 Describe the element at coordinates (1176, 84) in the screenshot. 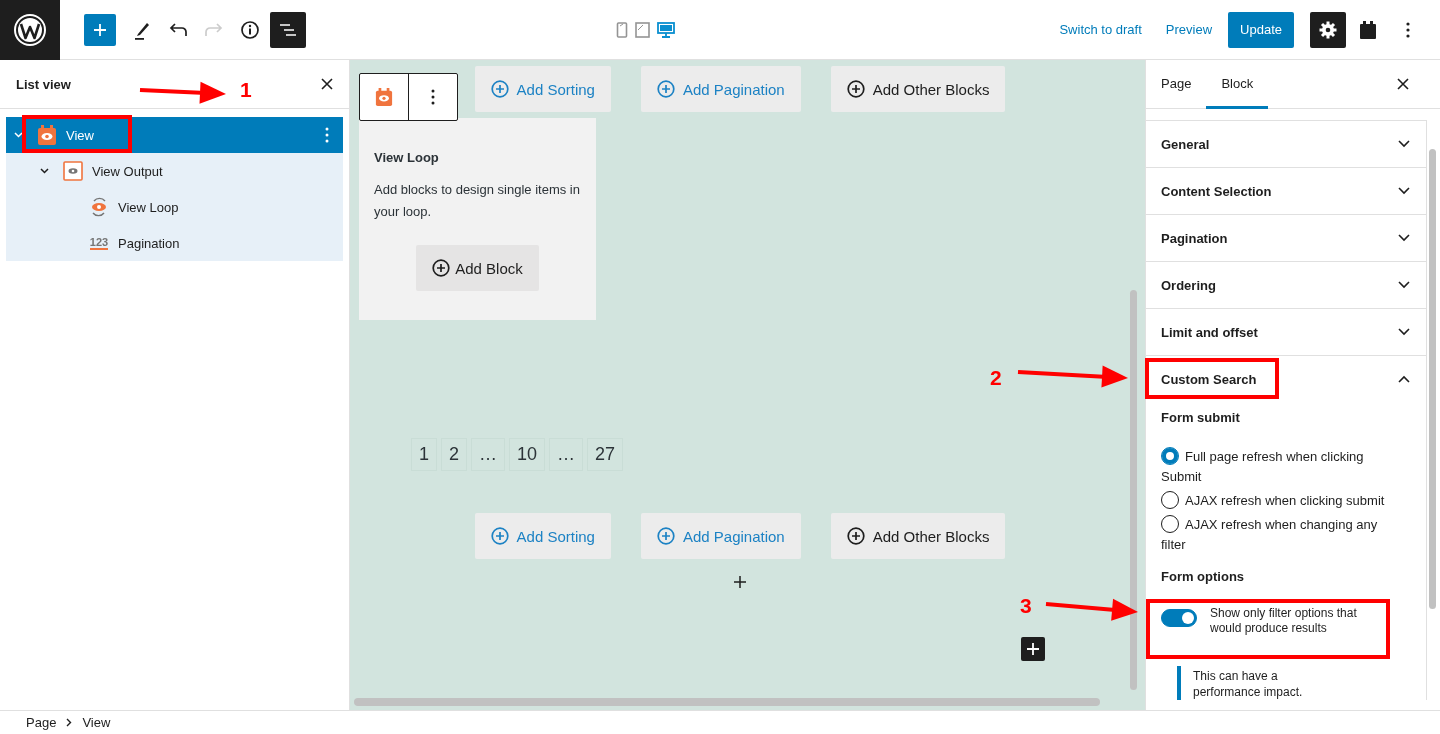

I see `sidebar-tab: Page` at that location.